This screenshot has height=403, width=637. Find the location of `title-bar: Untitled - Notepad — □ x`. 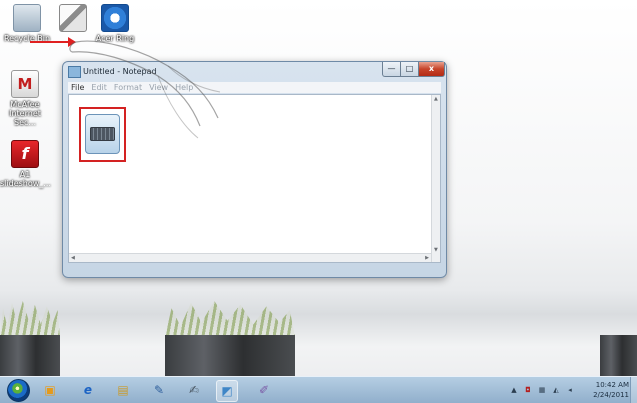

title-bar: Untitled - Notepad — □ x is located at coordinates (254, 71).